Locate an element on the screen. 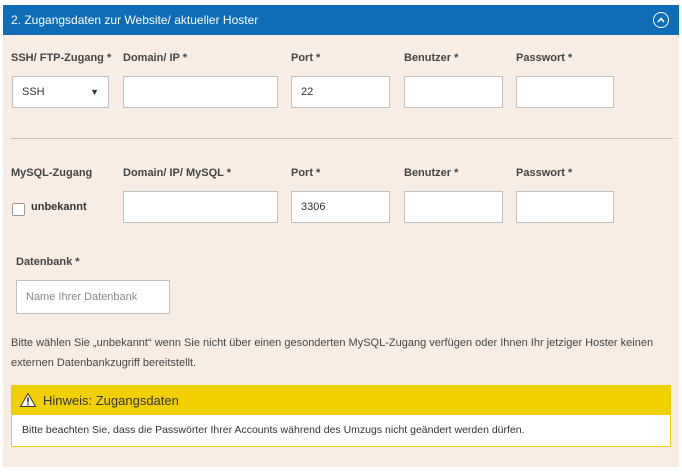 The width and height of the screenshot is (682, 474). mysql-password-input is located at coordinates (565, 207).